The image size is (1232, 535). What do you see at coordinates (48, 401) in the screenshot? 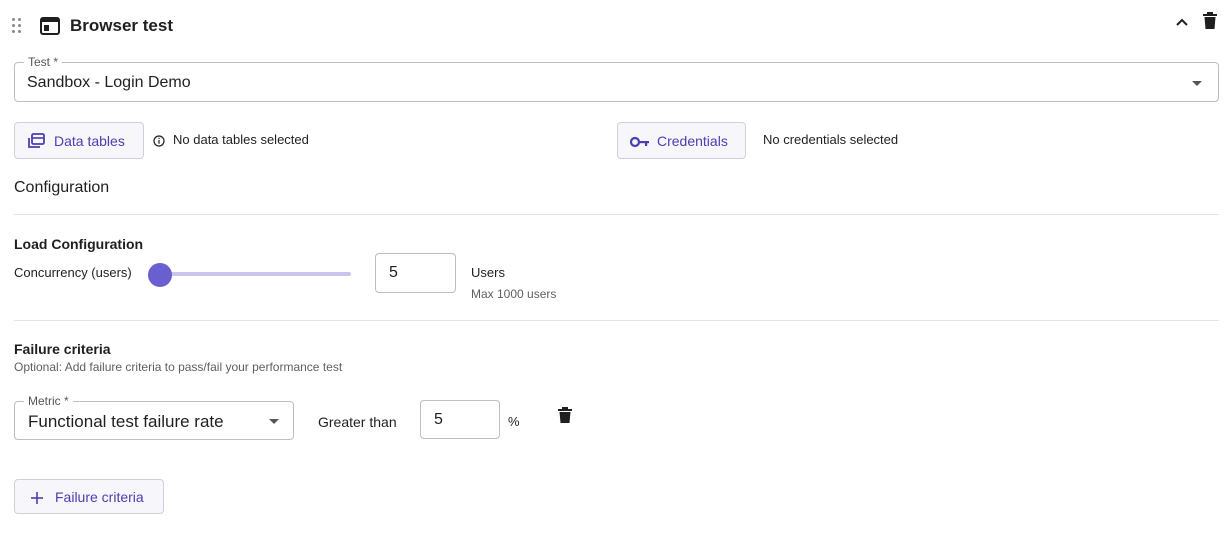
I see `metric-field-label: Metric *` at bounding box center [48, 401].